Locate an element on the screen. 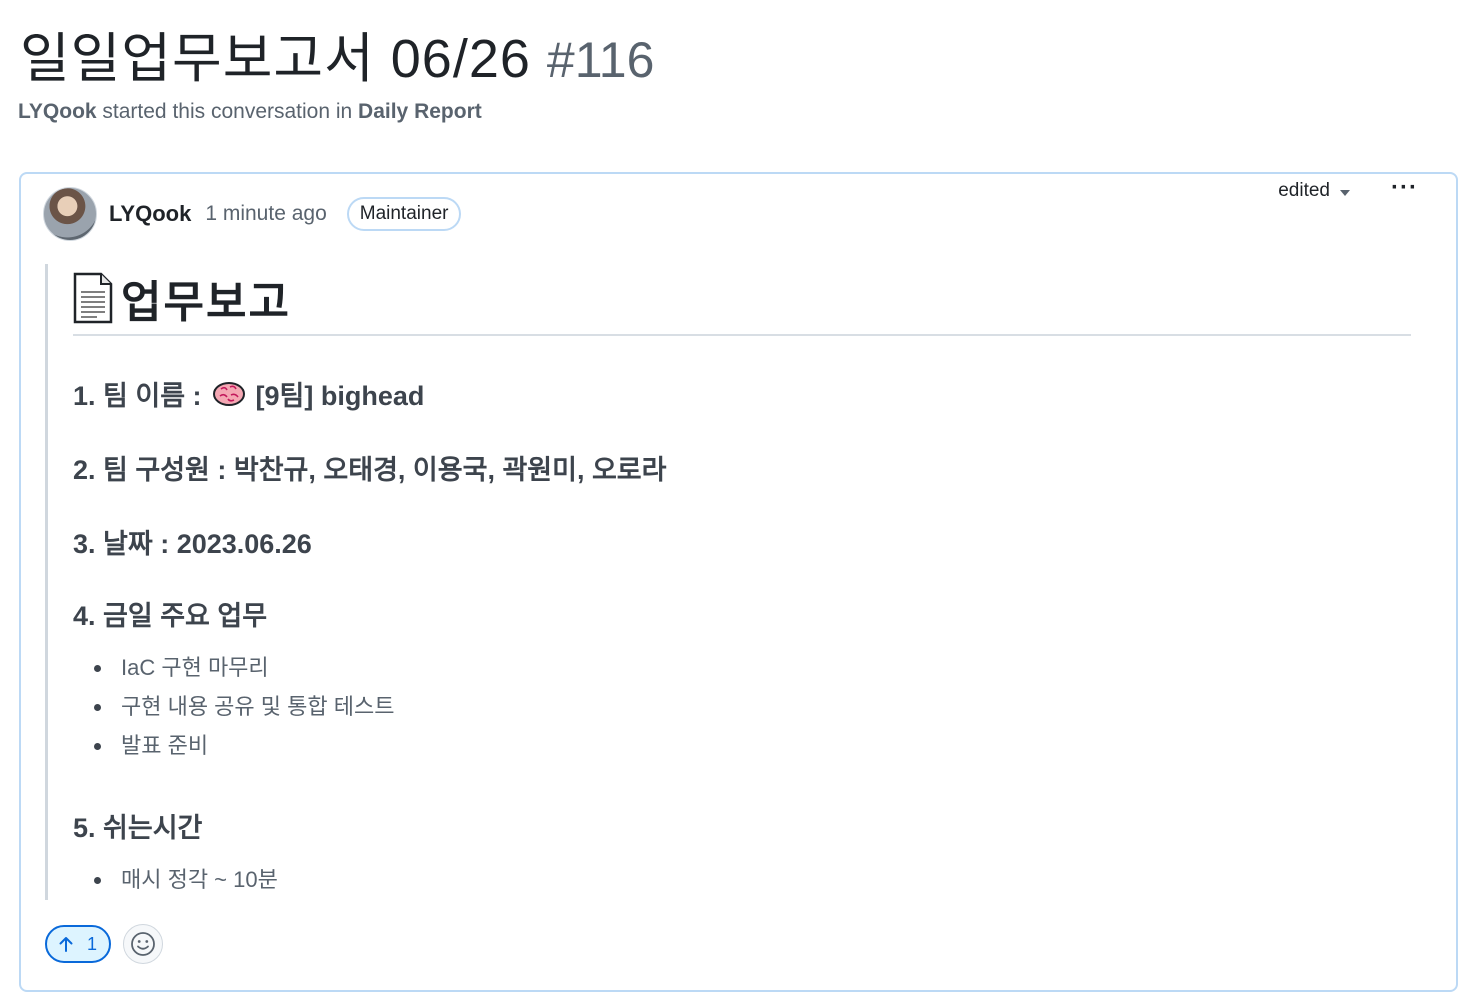  heading-text: 업무보고 is located at coordinates (206, 302).